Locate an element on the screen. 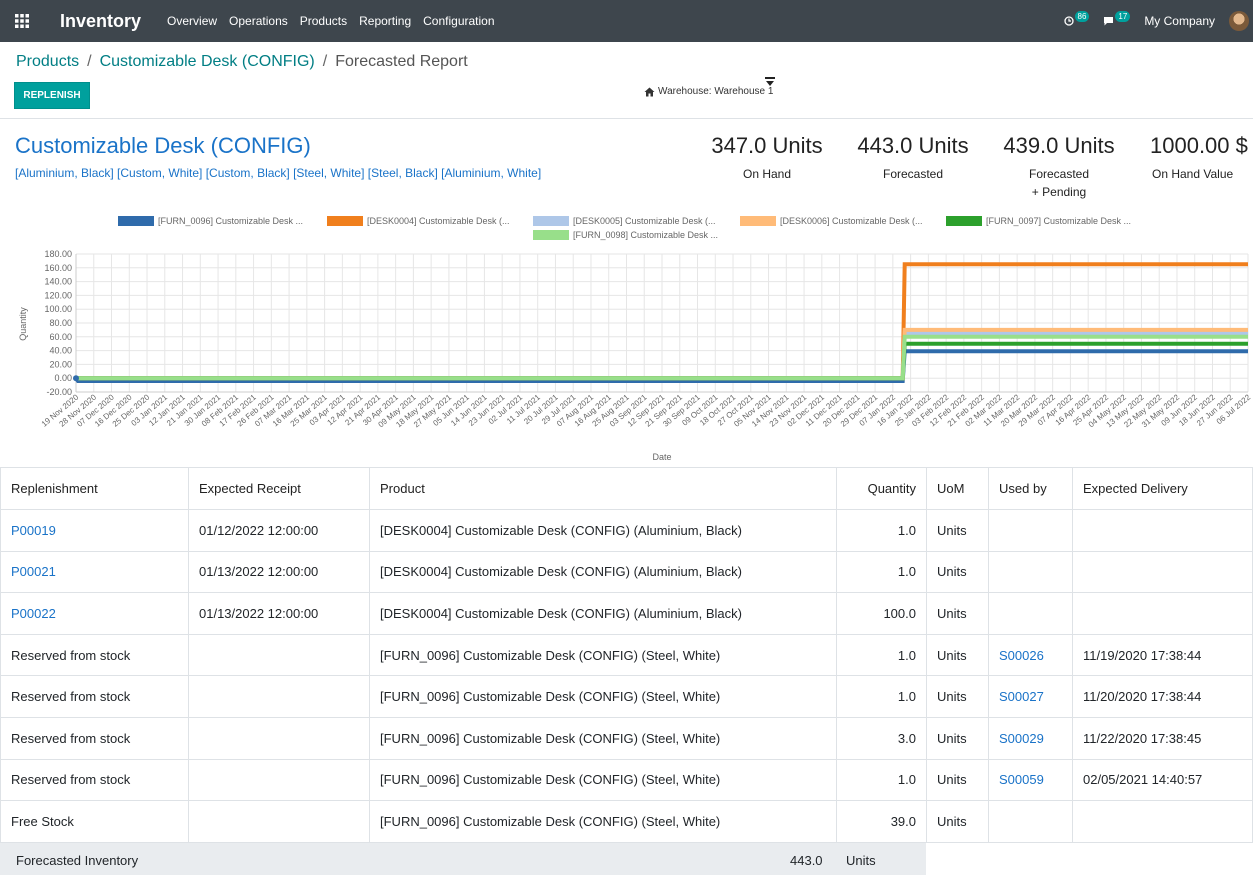 The height and width of the screenshot is (875, 1253). replenish-button: REPLENISH is located at coordinates (52, 95).